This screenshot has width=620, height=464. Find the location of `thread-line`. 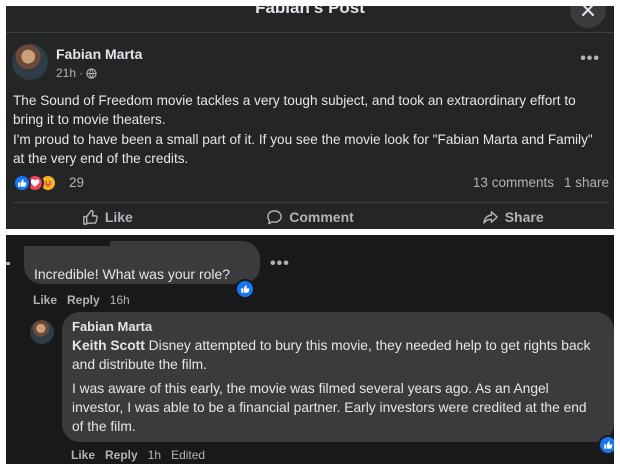

thread-line is located at coordinates (8, 263).